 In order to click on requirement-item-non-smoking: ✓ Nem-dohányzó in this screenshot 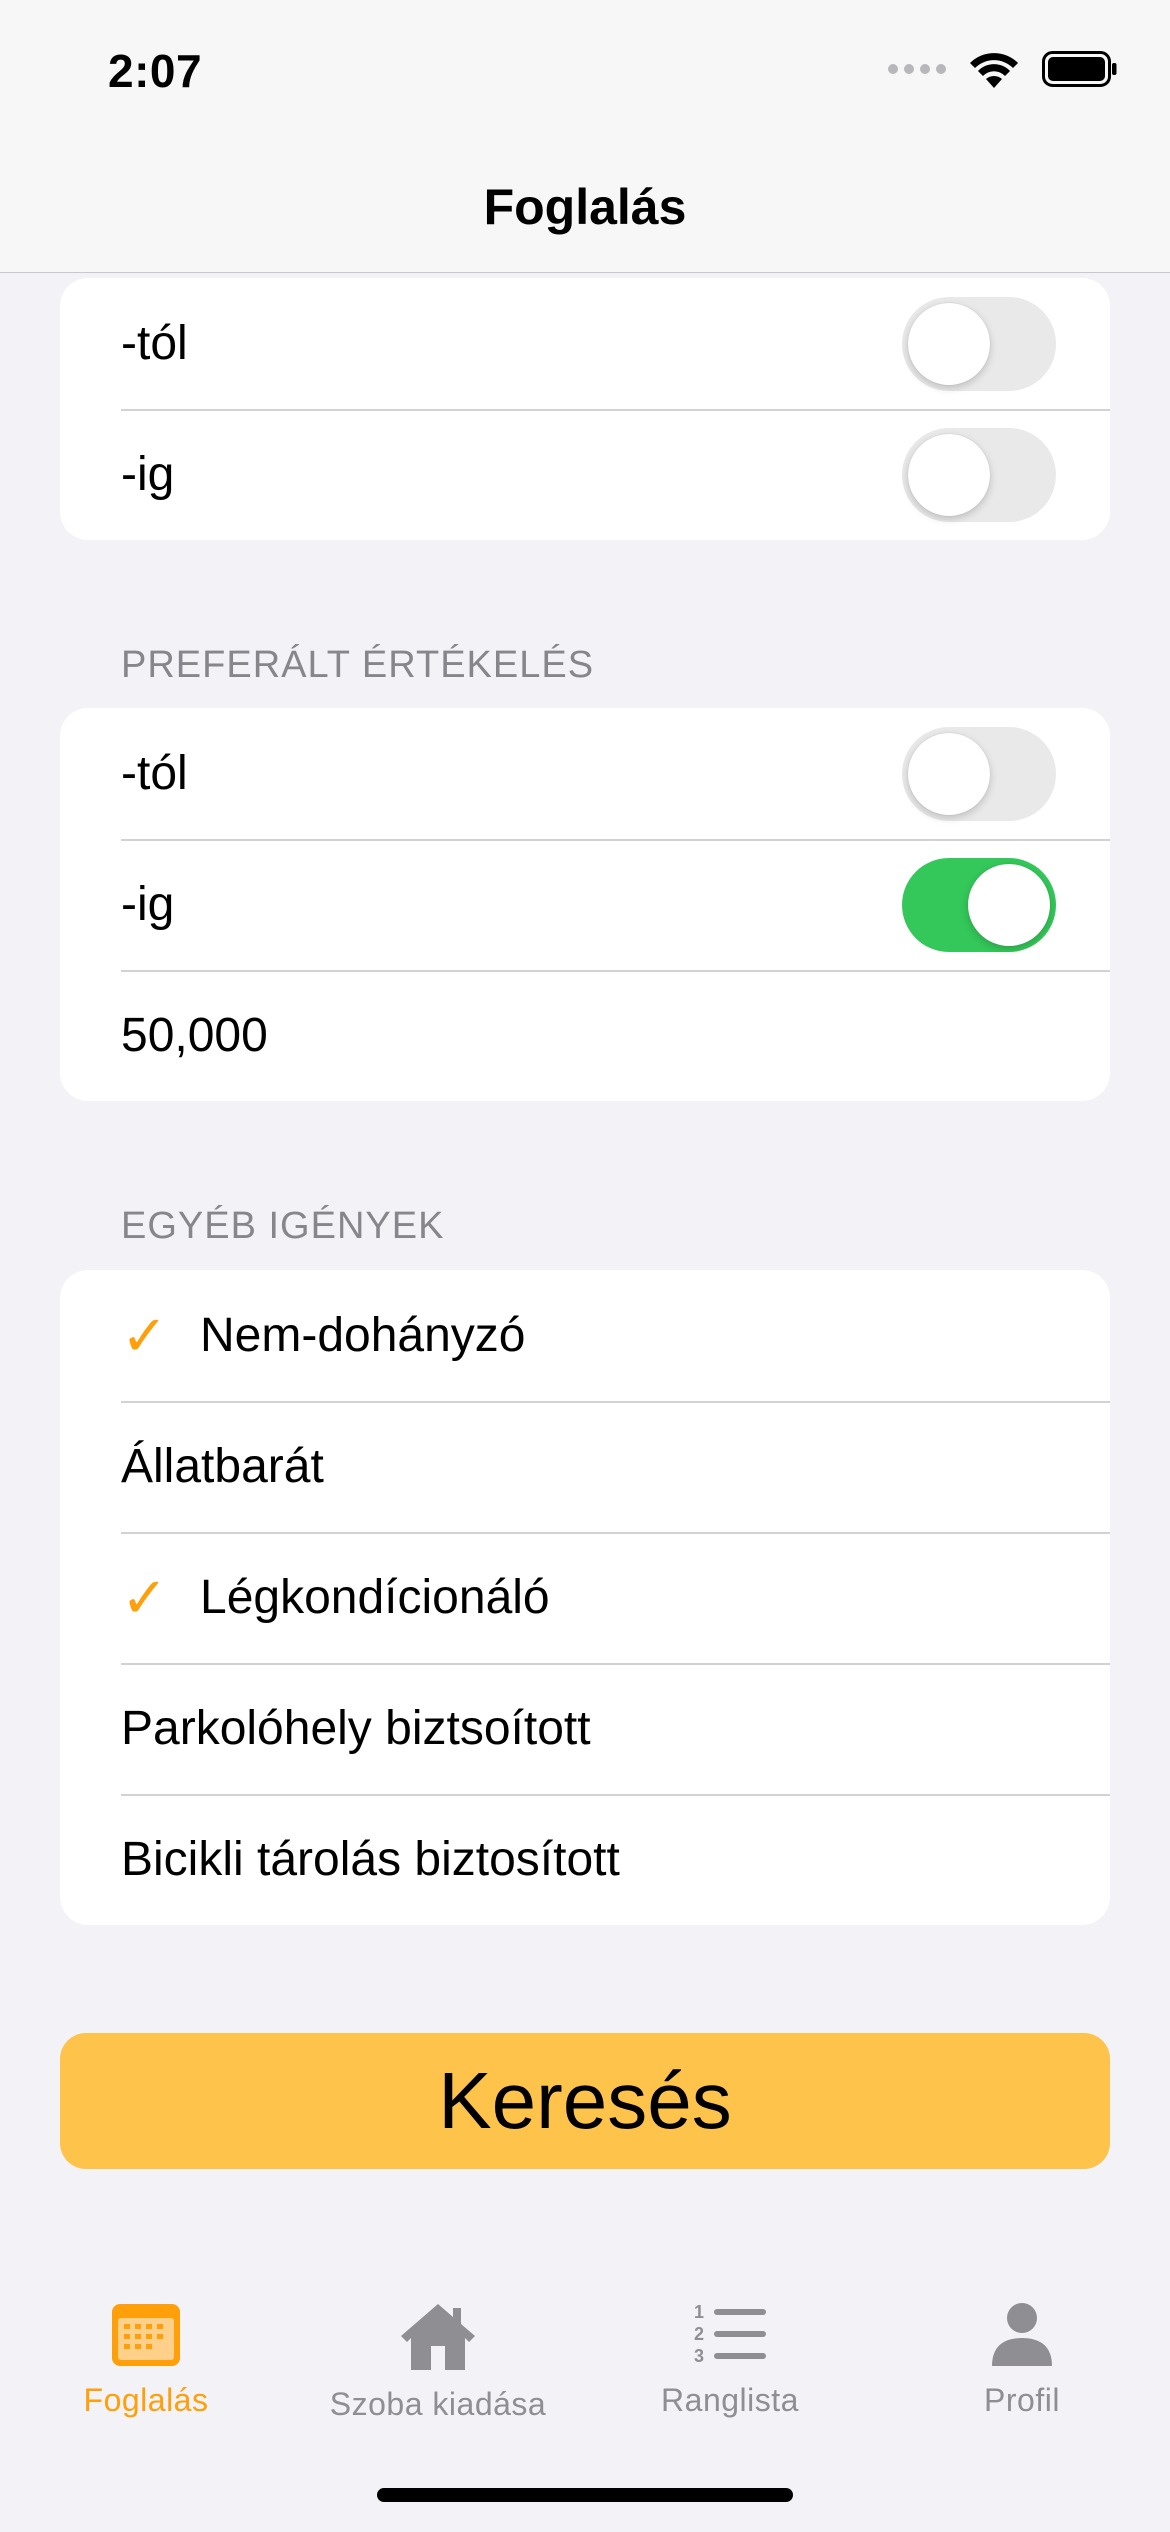, I will do `click(585, 1335)`.